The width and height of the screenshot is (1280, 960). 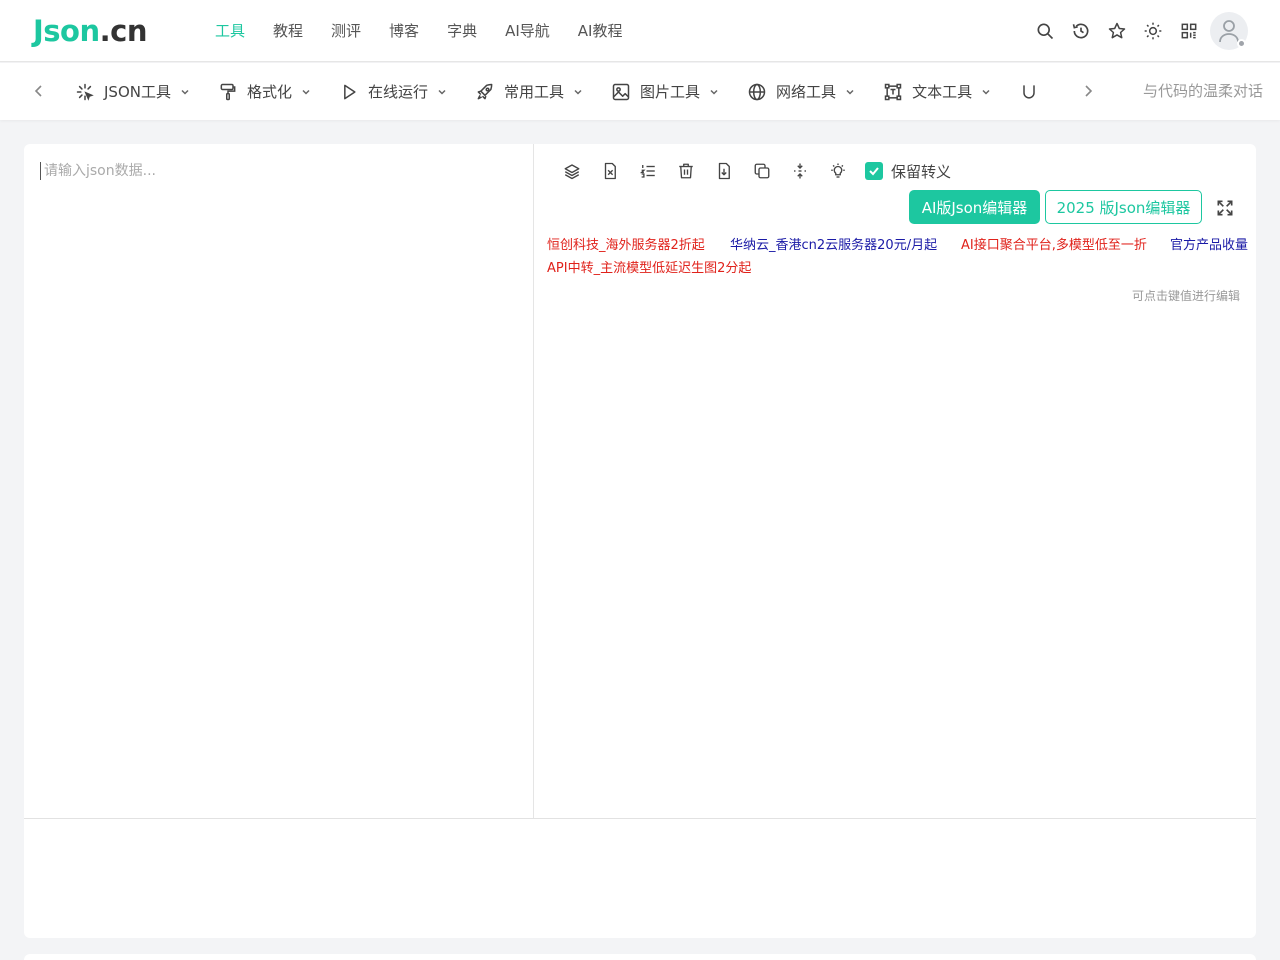 What do you see at coordinates (600, 31) in the screenshot?
I see `nav-item-ai-tutorial: AI教程` at bounding box center [600, 31].